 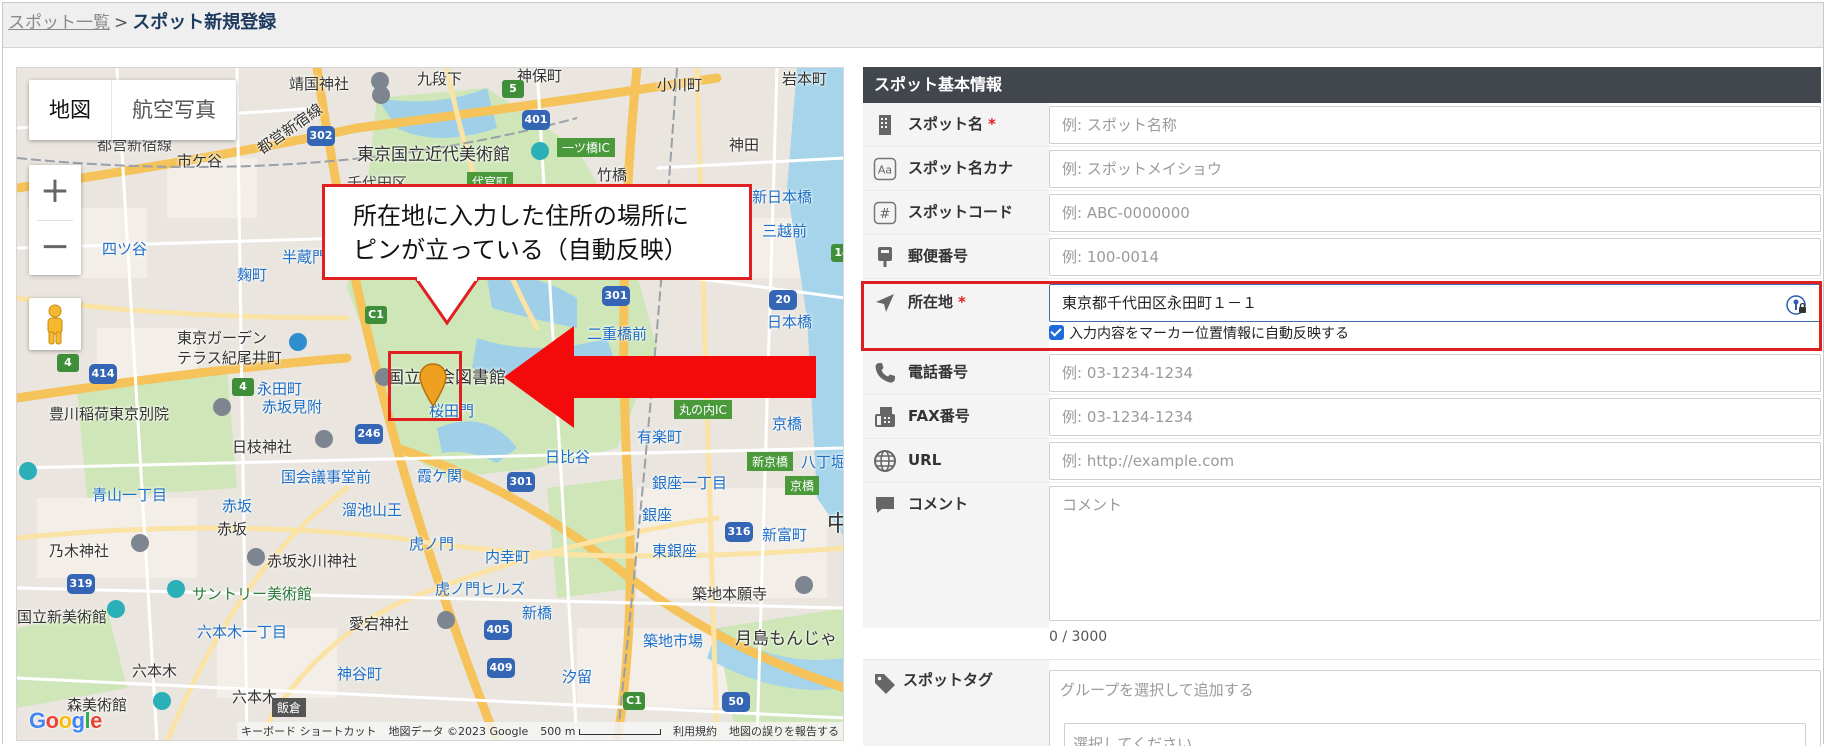 I want to click on highway-shield: 401, so click(x=536, y=120).